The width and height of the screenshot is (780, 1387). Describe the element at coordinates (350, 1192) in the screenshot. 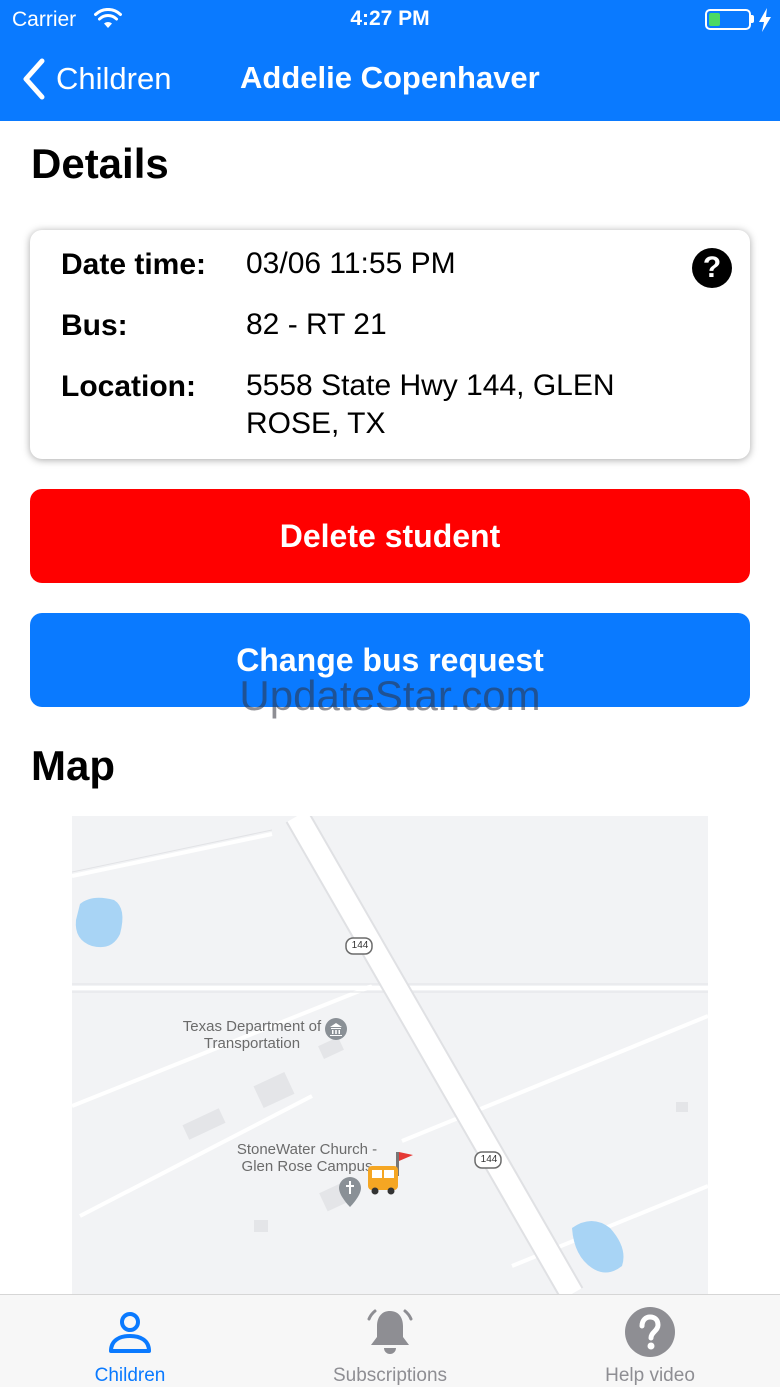

I see `church-pin-icon` at that location.